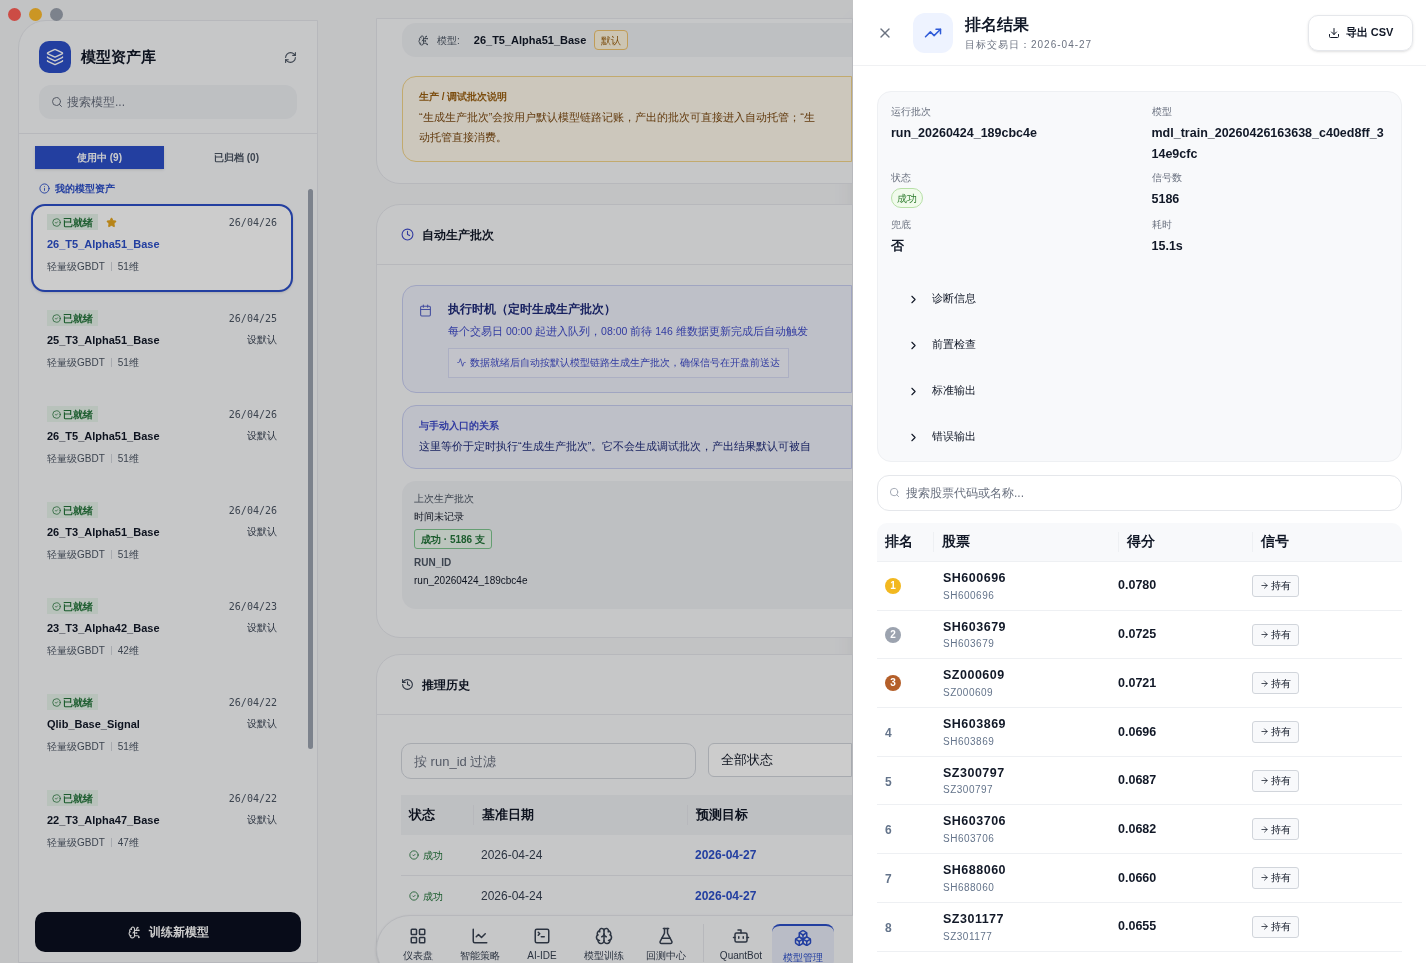 This screenshot has width=1426, height=963. What do you see at coordinates (162, 344) in the screenshot?
I see `model-card: 已就绪 26/04/25 25_T3_Alpha51_Base 轻量级GBDT 51维 设默认` at bounding box center [162, 344].